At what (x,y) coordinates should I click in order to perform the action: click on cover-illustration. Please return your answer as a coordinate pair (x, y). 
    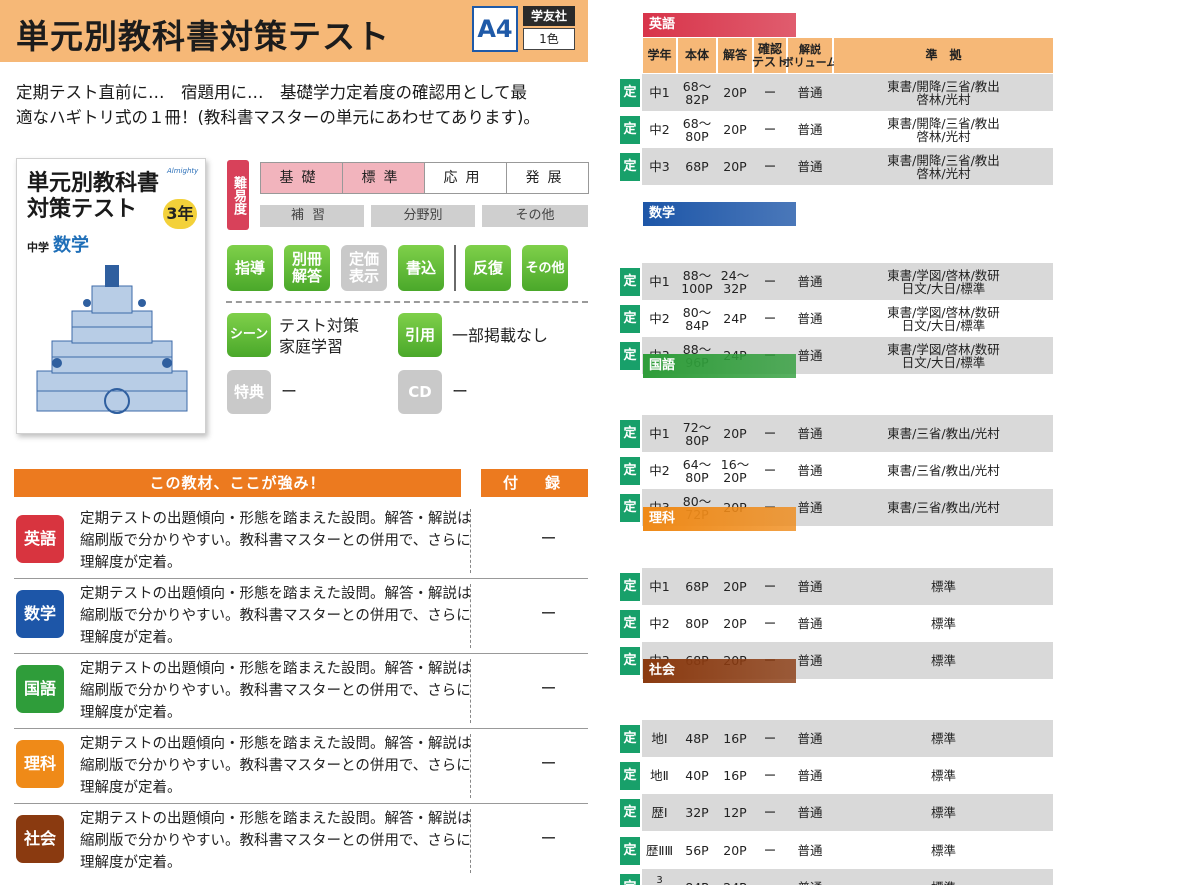
    Looking at the image, I should click on (112, 339).